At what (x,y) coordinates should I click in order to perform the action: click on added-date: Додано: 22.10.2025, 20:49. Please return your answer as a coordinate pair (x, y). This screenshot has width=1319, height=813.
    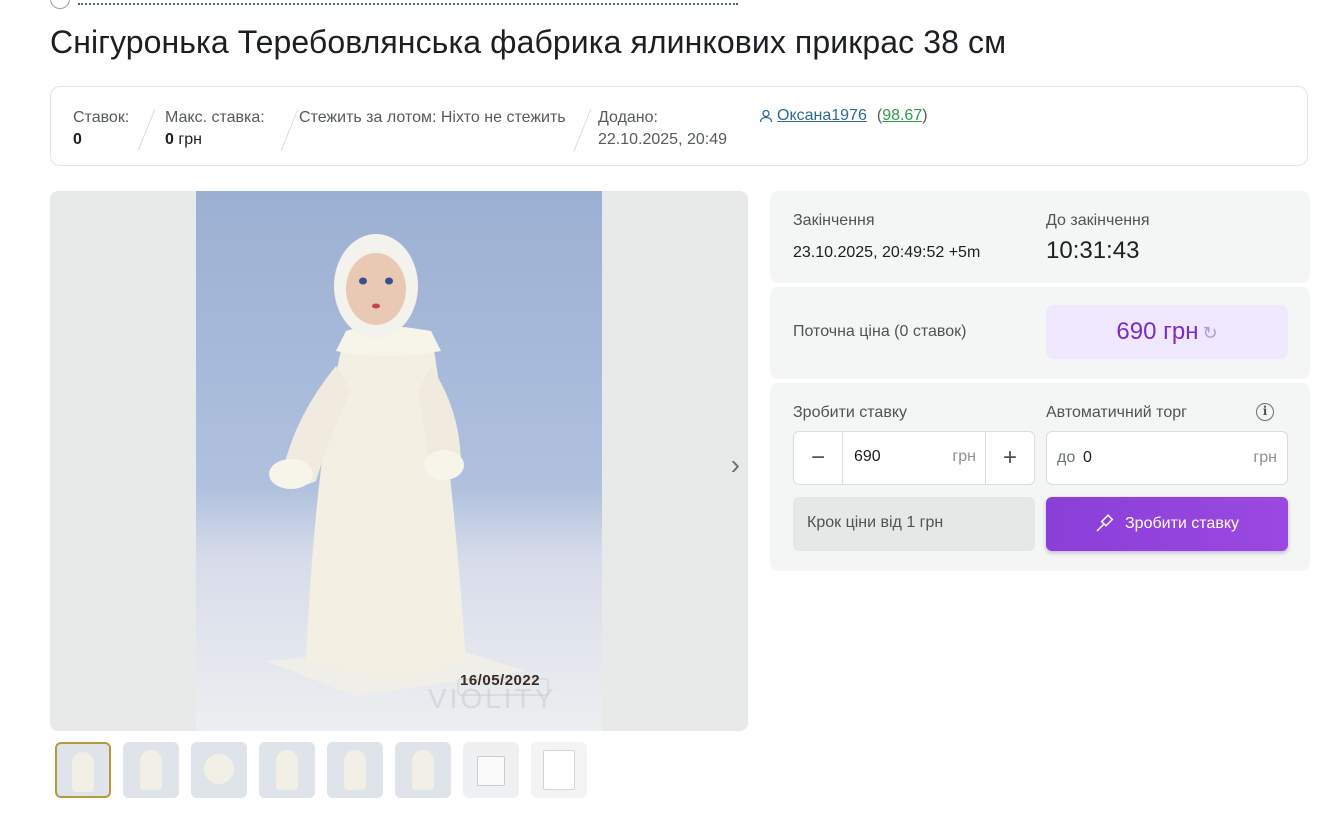
    Looking at the image, I should click on (663, 128).